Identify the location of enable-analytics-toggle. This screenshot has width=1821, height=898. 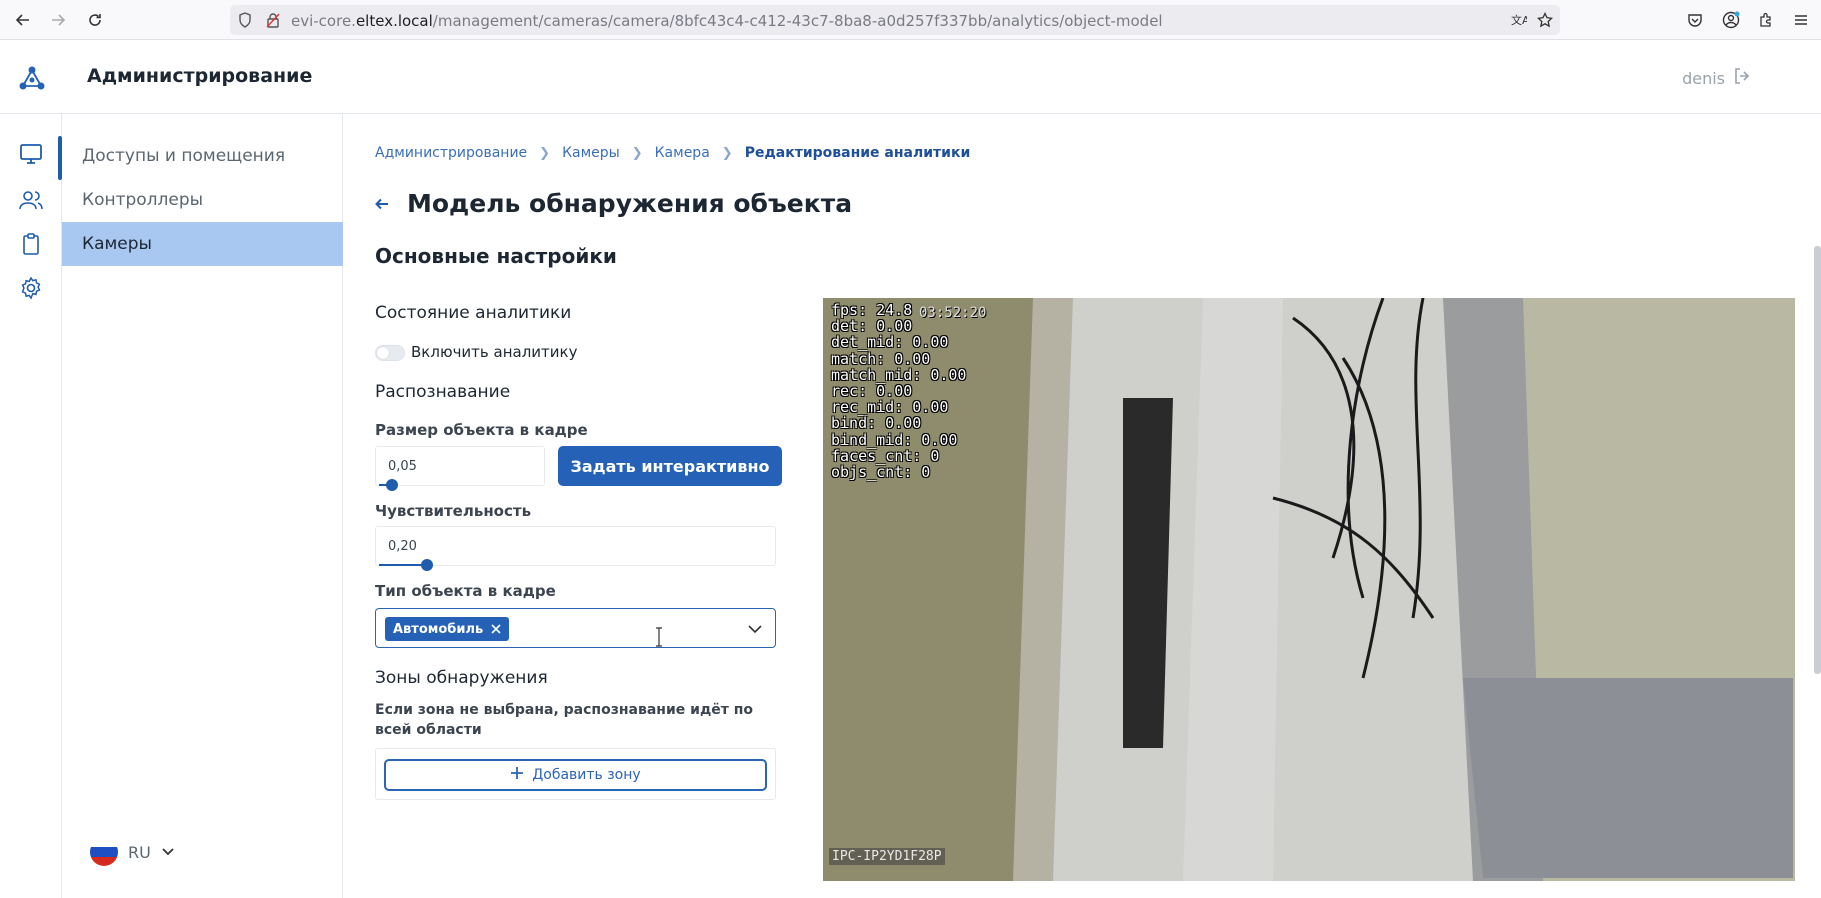
(390, 353).